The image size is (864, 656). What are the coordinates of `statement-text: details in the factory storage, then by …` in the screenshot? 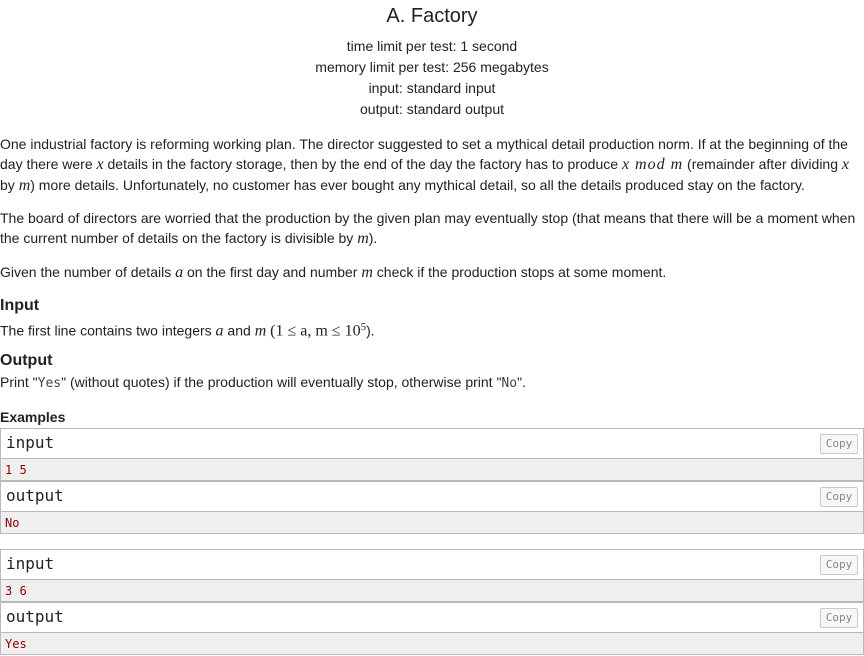 It's located at (362, 164).